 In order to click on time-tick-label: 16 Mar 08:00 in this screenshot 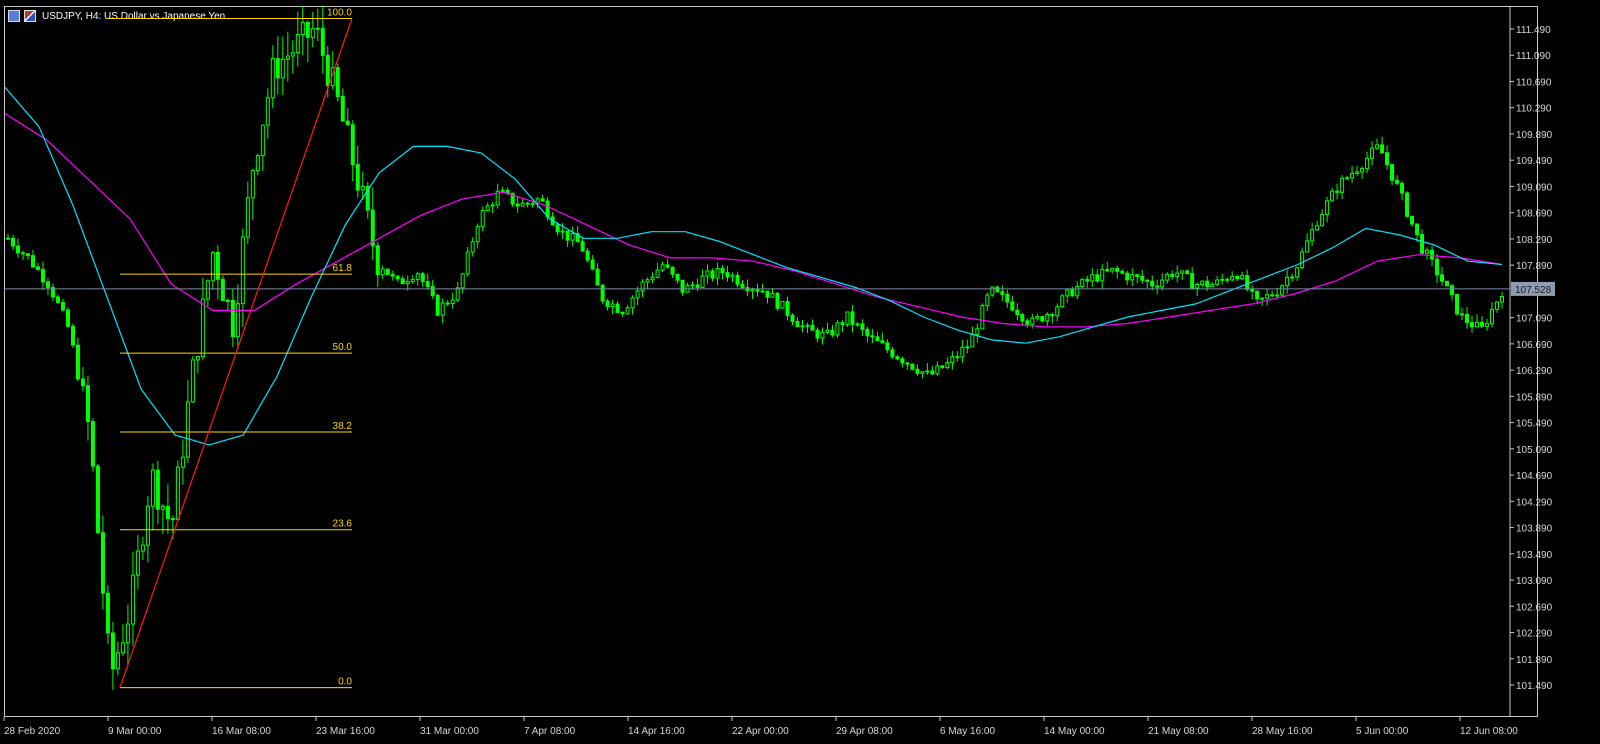, I will do `click(241, 731)`.